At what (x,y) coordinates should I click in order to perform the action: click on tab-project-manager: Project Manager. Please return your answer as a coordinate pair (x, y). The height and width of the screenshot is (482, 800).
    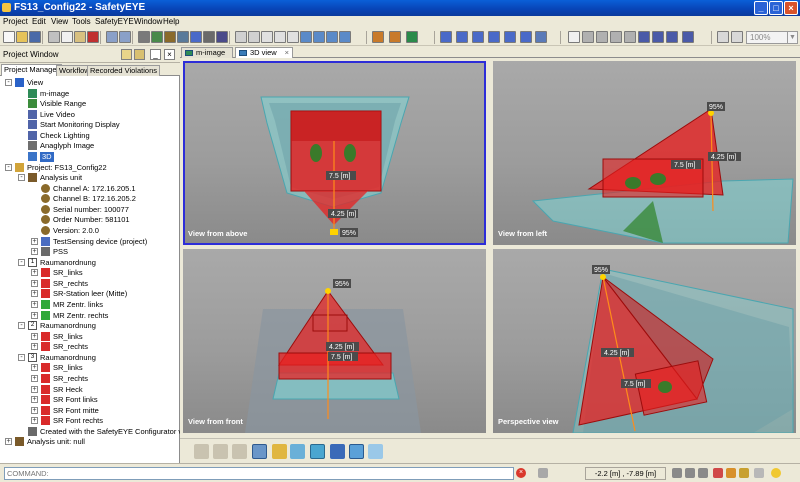
    Looking at the image, I should click on (32, 70).